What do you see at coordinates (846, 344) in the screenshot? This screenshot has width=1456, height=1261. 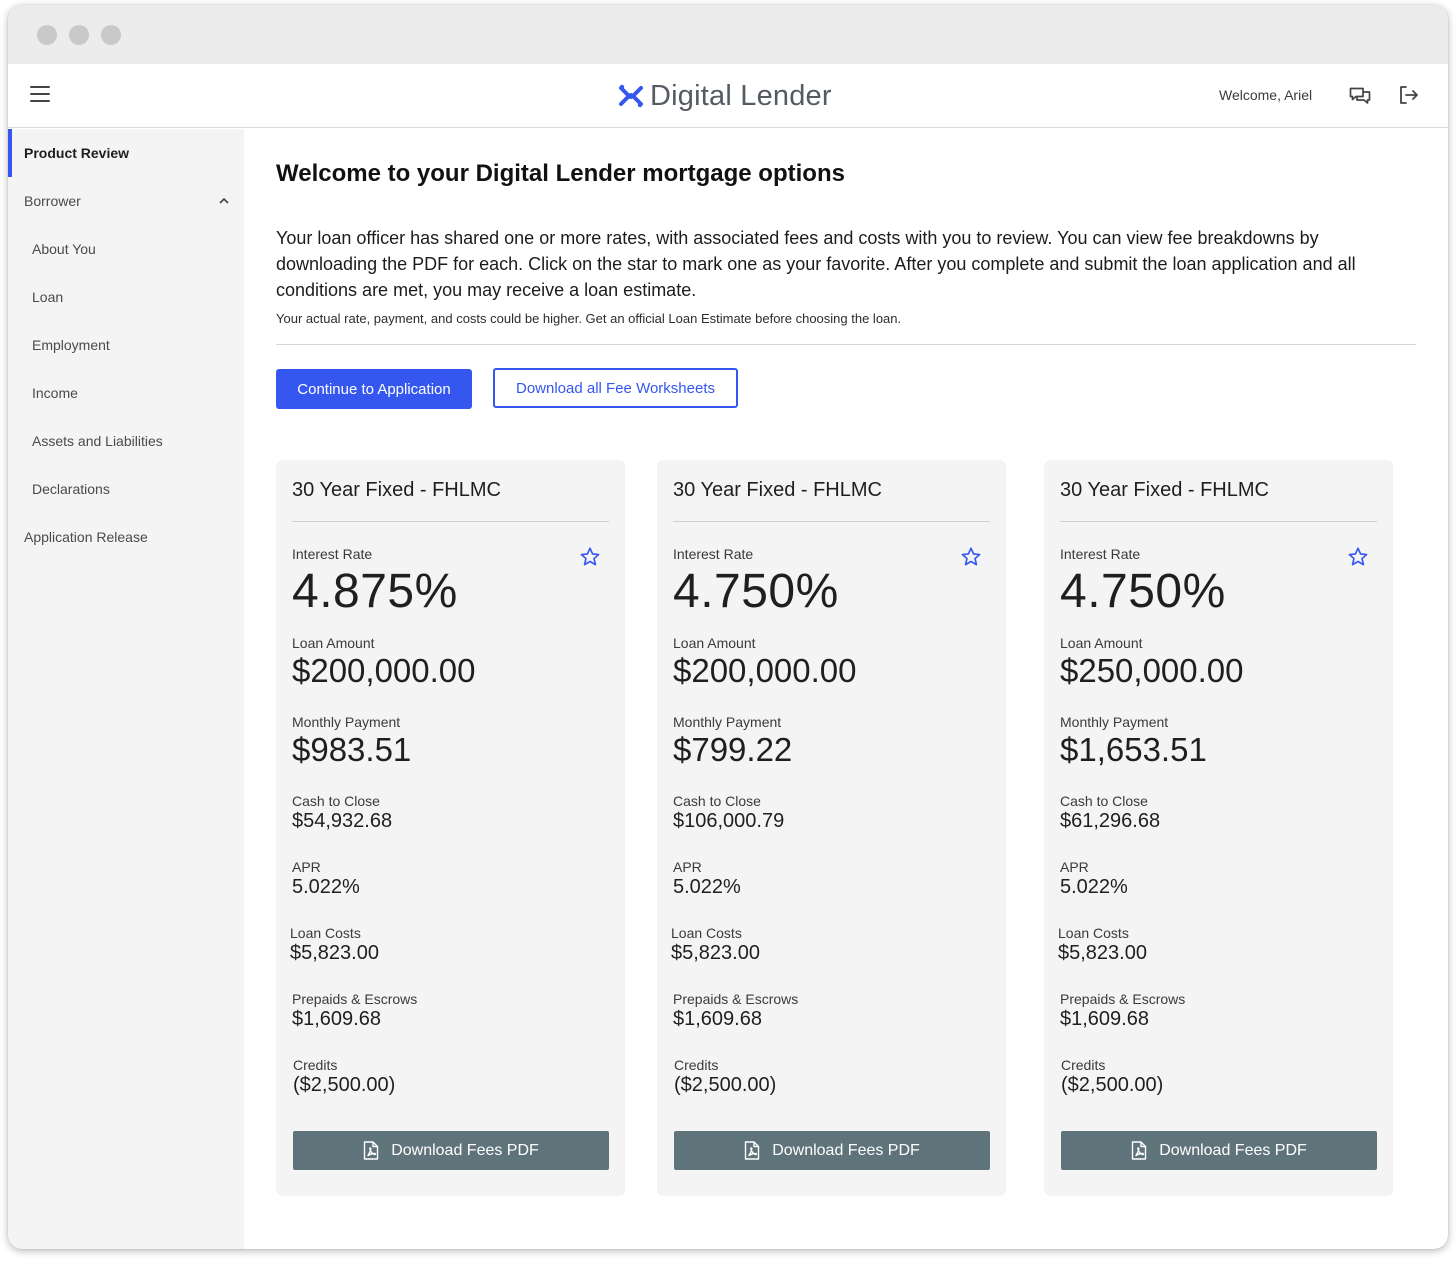 I see `divider` at bounding box center [846, 344].